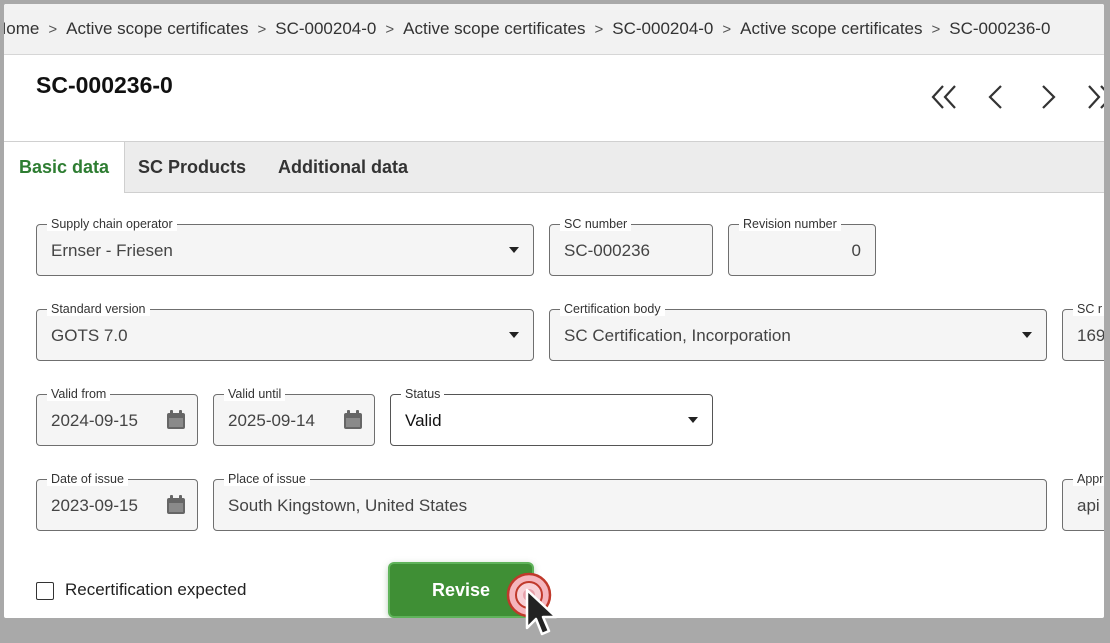 The image size is (1110, 643). What do you see at coordinates (112, 224) in the screenshot?
I see `field-label: Supply chain operator` at bounding box center [112, 224].